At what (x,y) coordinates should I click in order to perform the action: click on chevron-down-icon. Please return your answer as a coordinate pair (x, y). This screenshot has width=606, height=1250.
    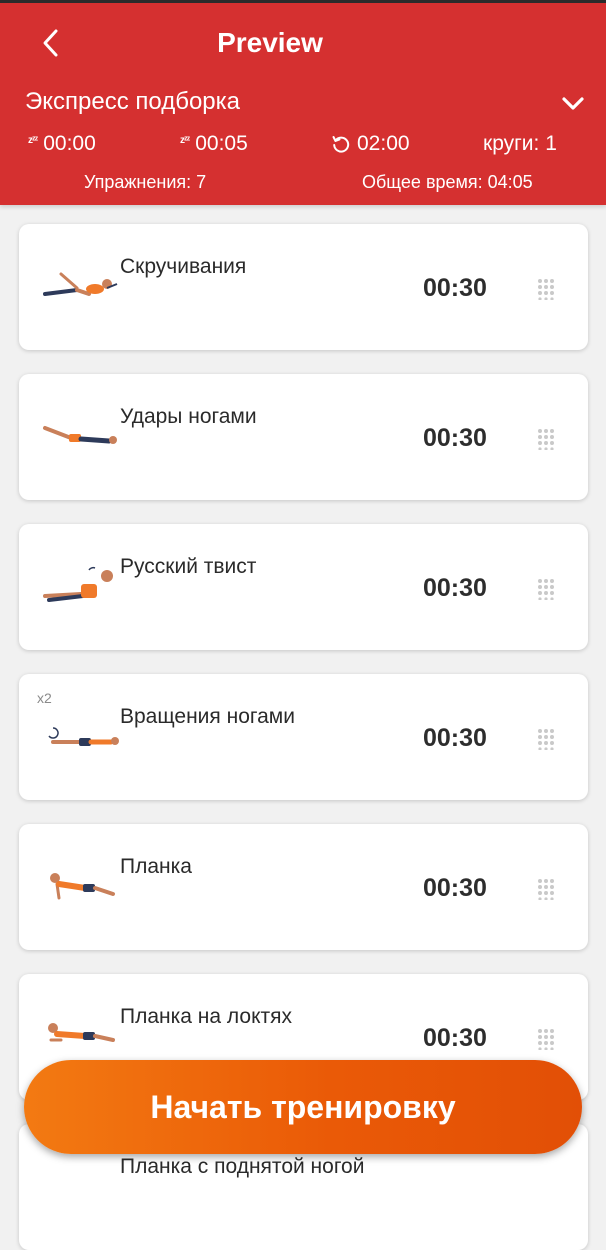
    Looking at the image, I should click on (573, 103).